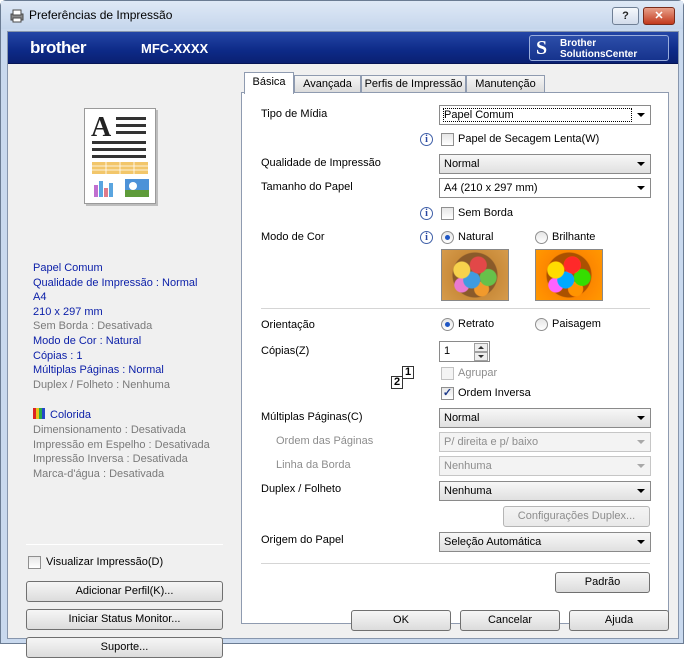 Image resolution: width=684 pixels, height=658 pixels. I want to click on tab-basic: Básica, so click(269, 83).